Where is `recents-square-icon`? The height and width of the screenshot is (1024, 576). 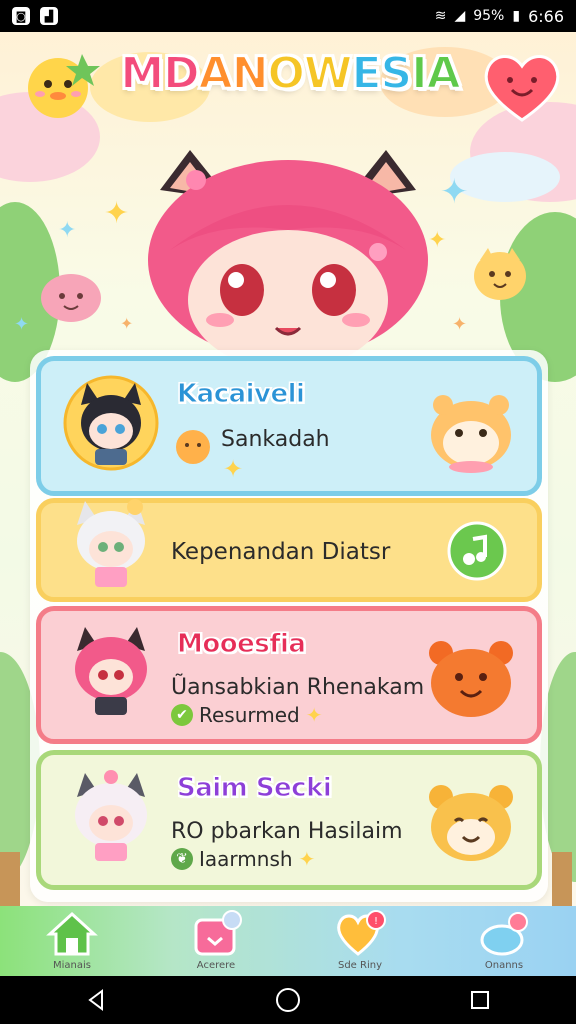 recents-square-icon is located at coordinates (480, 1000).